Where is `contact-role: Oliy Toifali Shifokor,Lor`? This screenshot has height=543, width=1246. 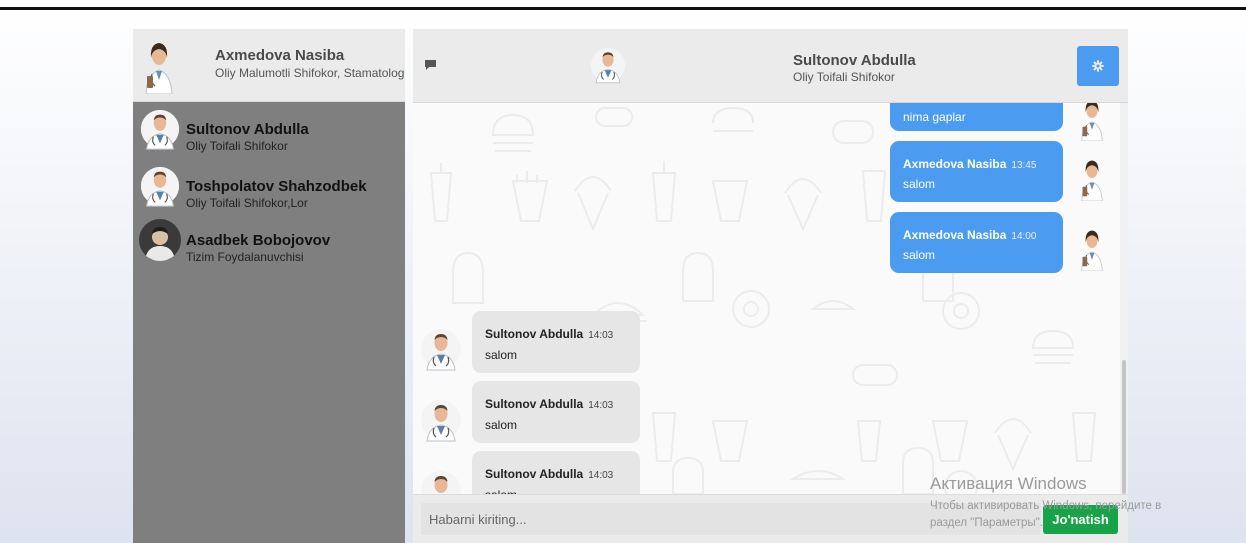 contact-role: Oliy Toifali Shifokor,Lor is located at coordinates (247, 203).